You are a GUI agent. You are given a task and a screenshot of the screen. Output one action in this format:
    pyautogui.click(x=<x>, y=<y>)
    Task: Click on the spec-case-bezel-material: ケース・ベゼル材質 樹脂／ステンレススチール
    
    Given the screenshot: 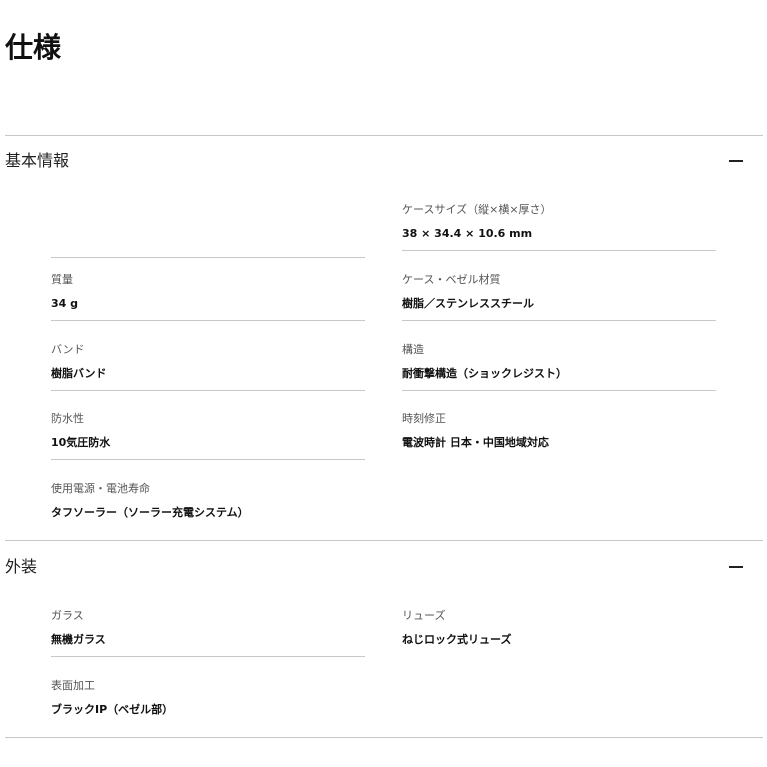 What is the action you would take?
    pyautogui.click(x=559, y=308)
    